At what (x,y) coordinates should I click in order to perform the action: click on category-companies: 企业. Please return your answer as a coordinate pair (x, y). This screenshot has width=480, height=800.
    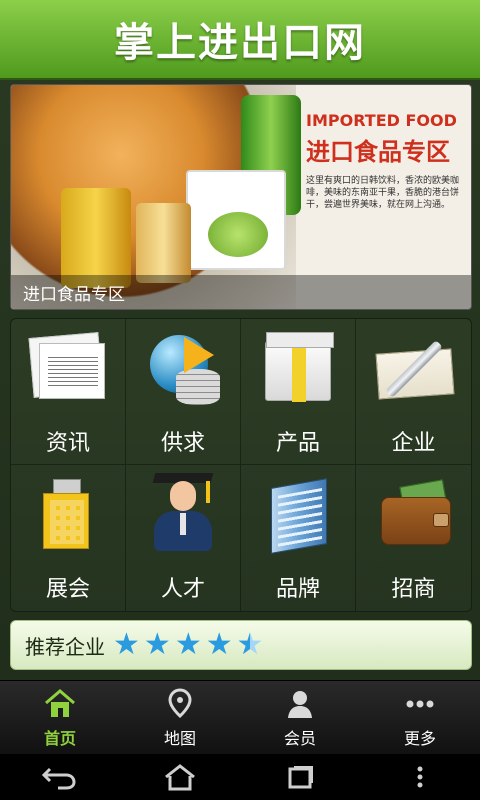
    Looking at the image, I should click on (413, 392).